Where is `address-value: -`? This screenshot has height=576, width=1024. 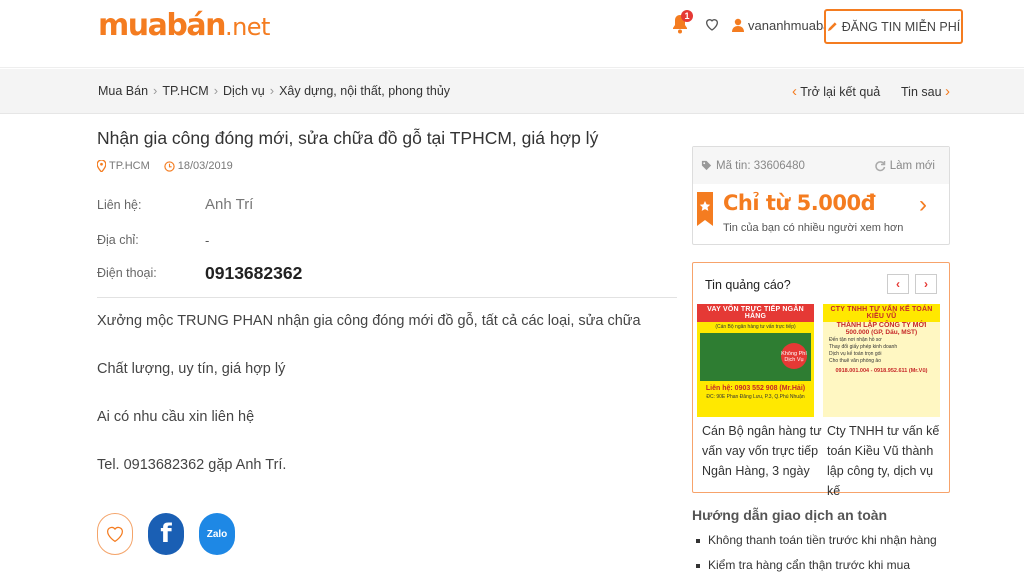 address-value: - is located at coordinates (207, 240).